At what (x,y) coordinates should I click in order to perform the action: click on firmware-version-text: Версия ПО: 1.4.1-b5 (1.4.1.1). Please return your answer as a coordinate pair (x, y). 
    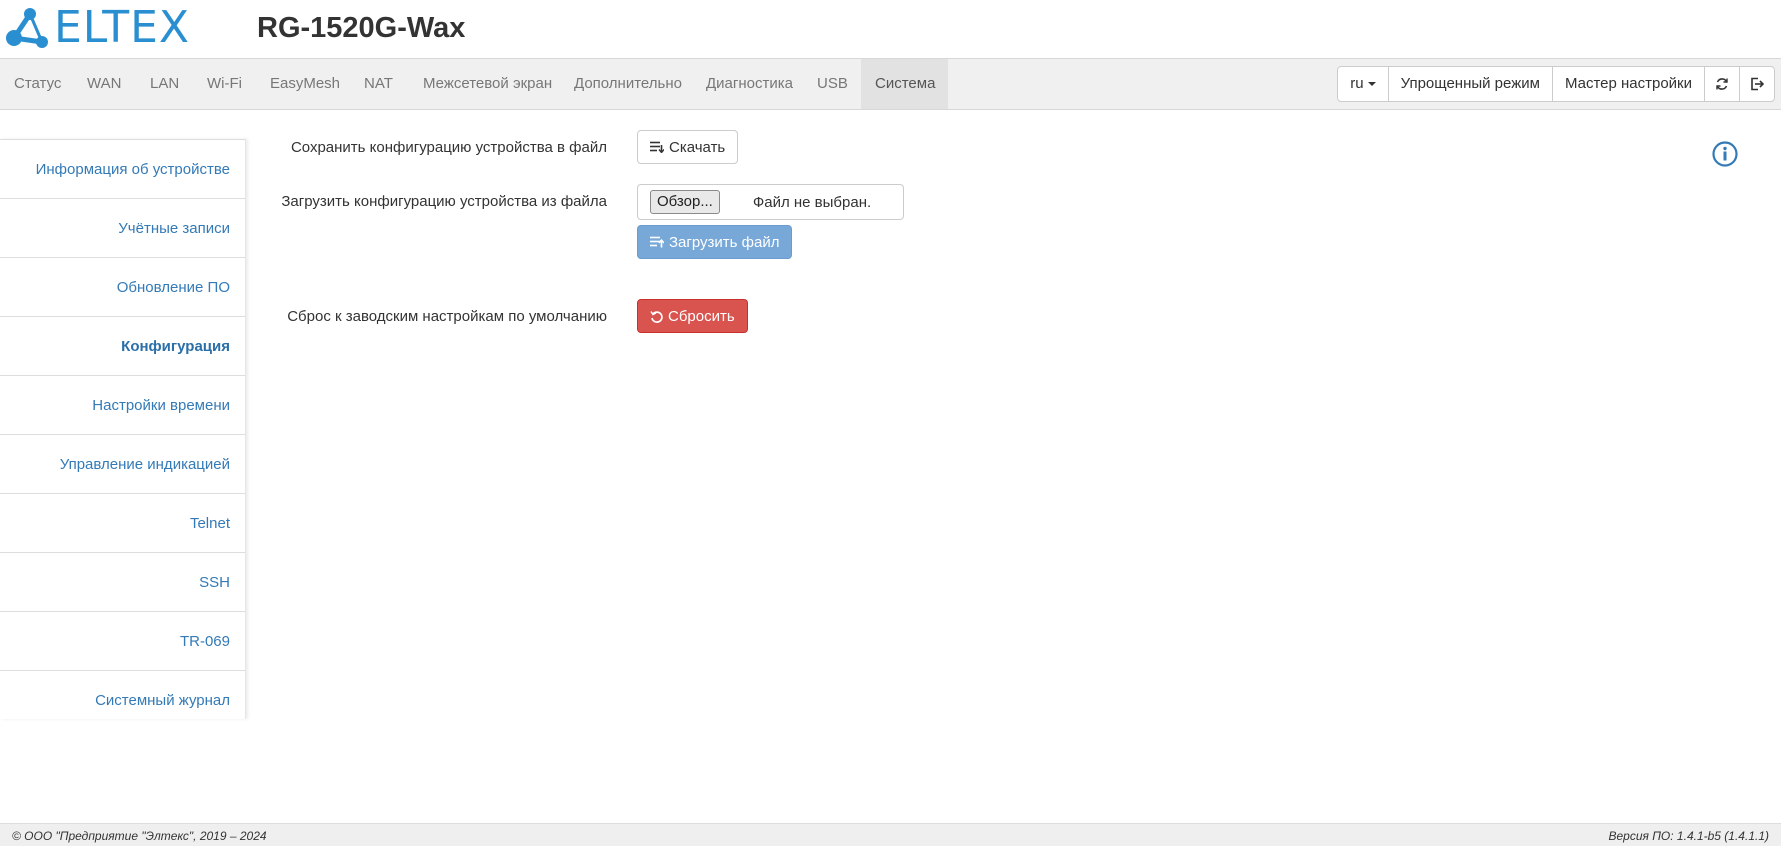
    Looking at the image, I should click on (1688, 836).